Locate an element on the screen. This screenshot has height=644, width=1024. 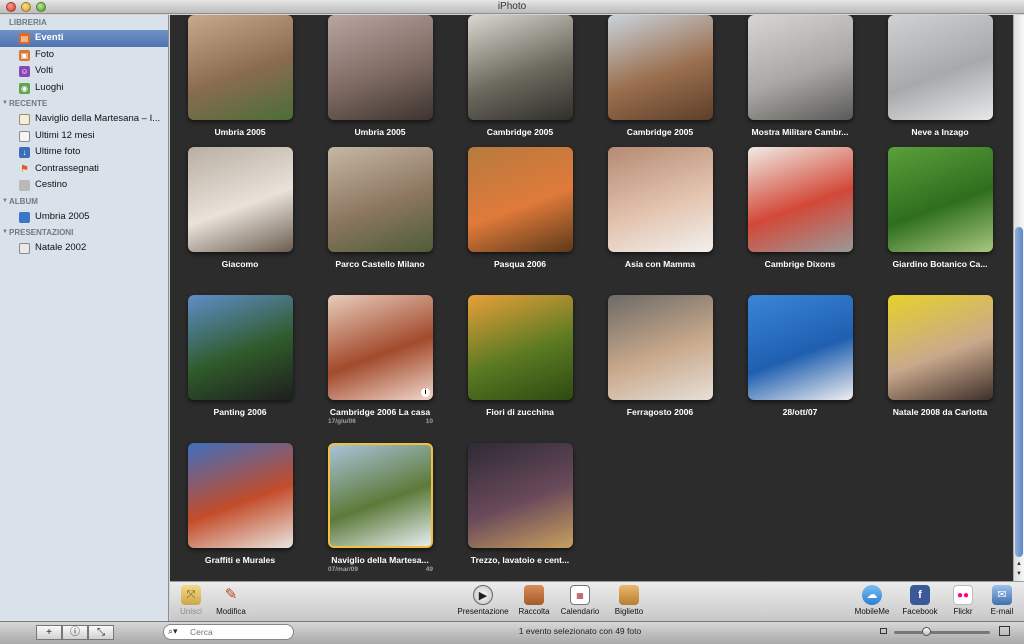
sidebar-item-label: Luoghi is located at coordinates (49, 87).